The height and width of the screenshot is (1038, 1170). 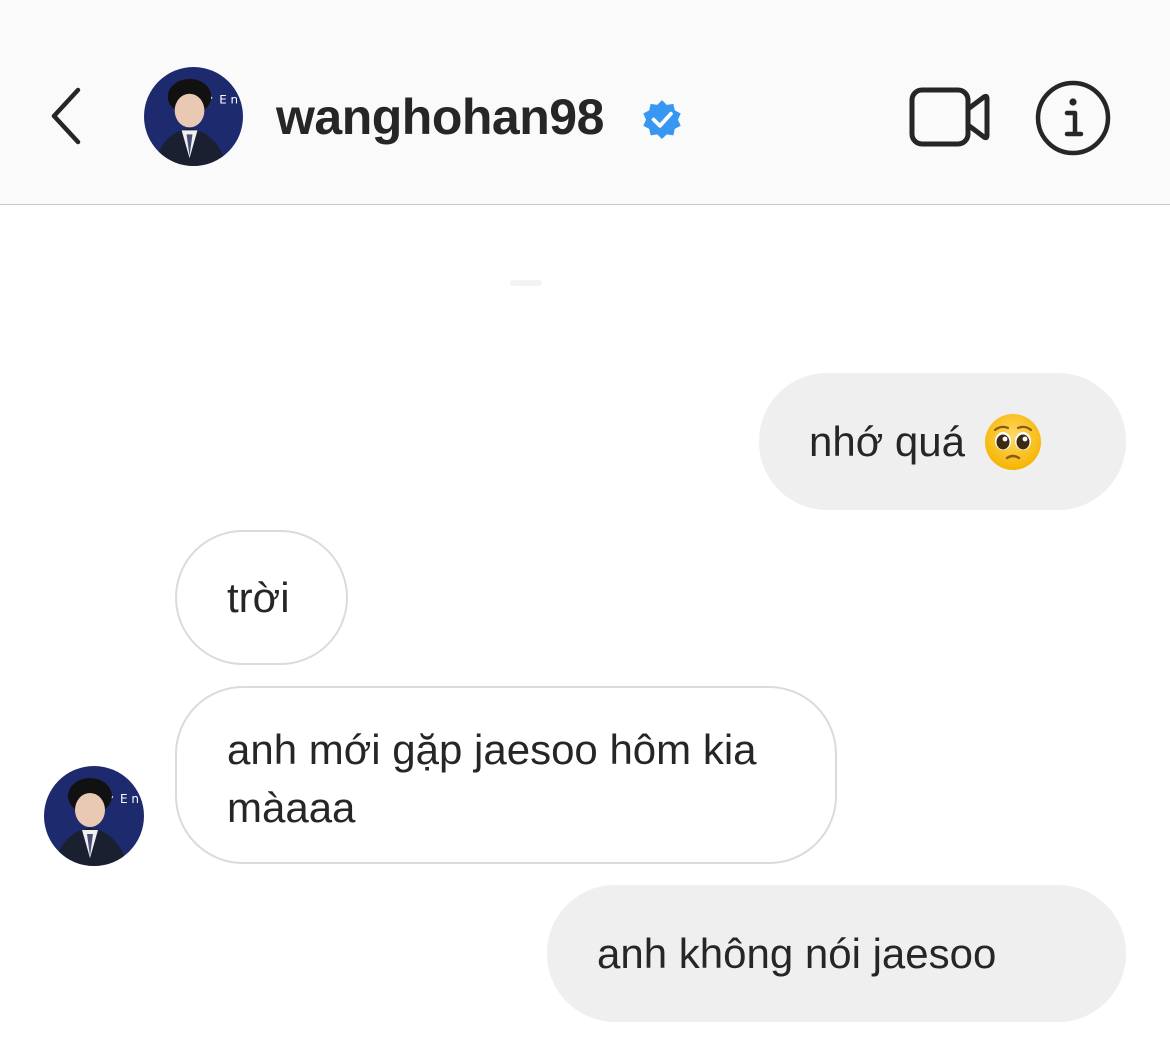 I want to click on message-bubble-received: trời, so click(x=261, y=597).